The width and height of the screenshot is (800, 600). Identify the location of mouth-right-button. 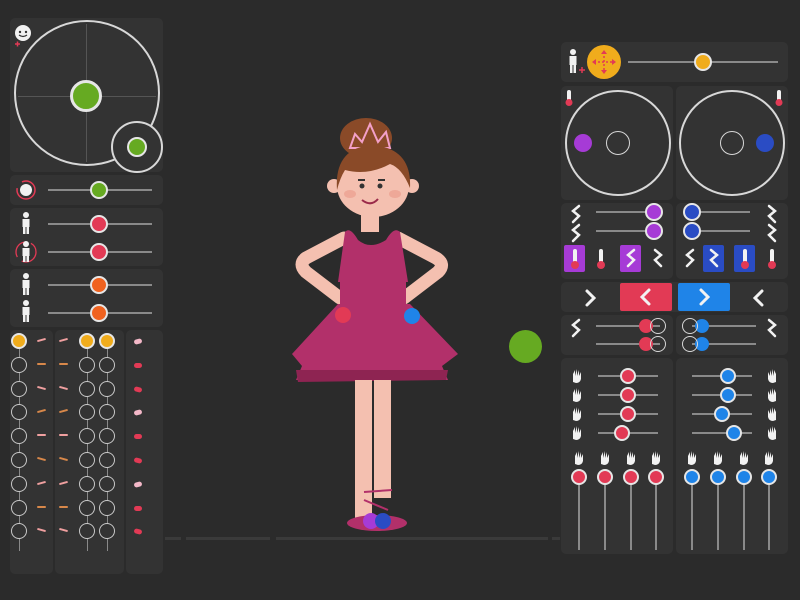
(704, 297).